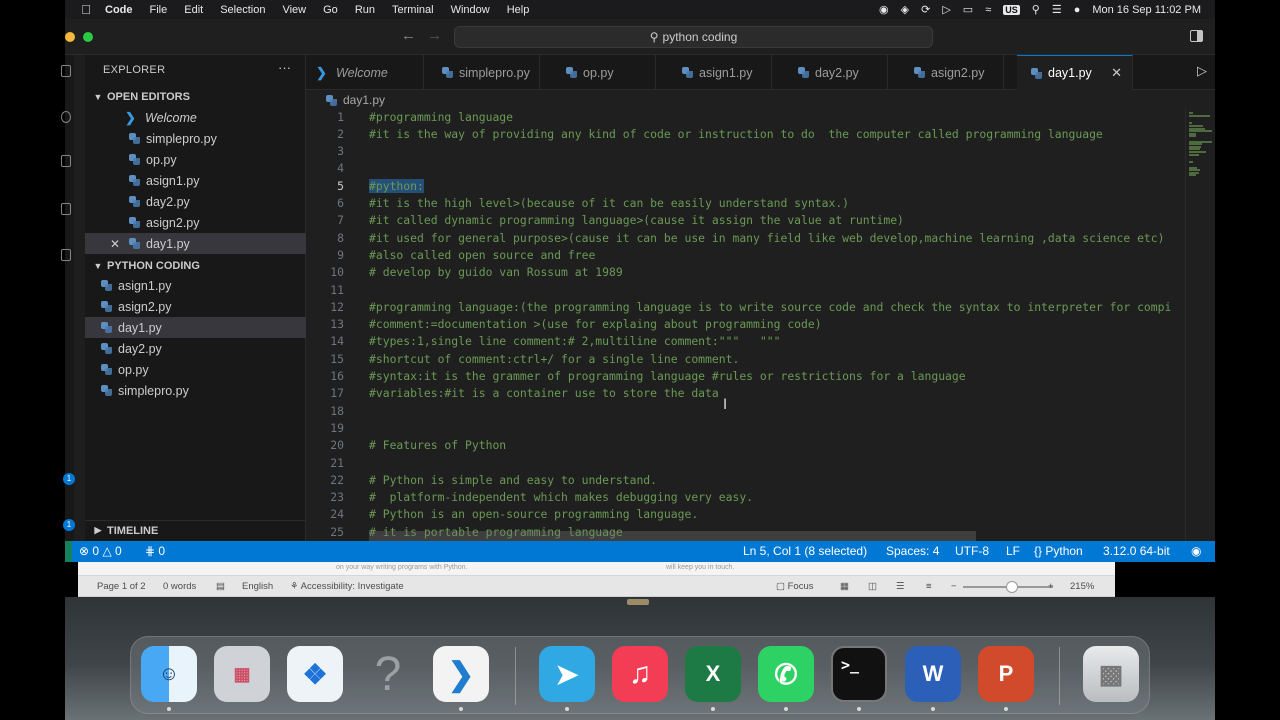 The width and height of the screenshot is (1280, 720). I want to click on print-layout-icon: ▦, so click(844, 586).